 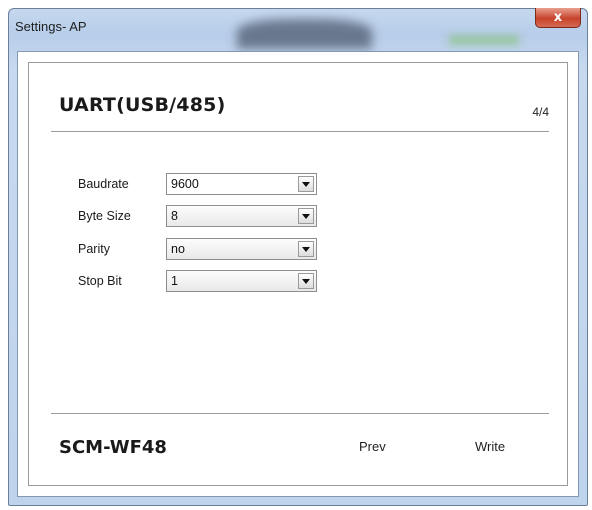 I want to click on setting-label: Parity, so click(x=94, y=249).